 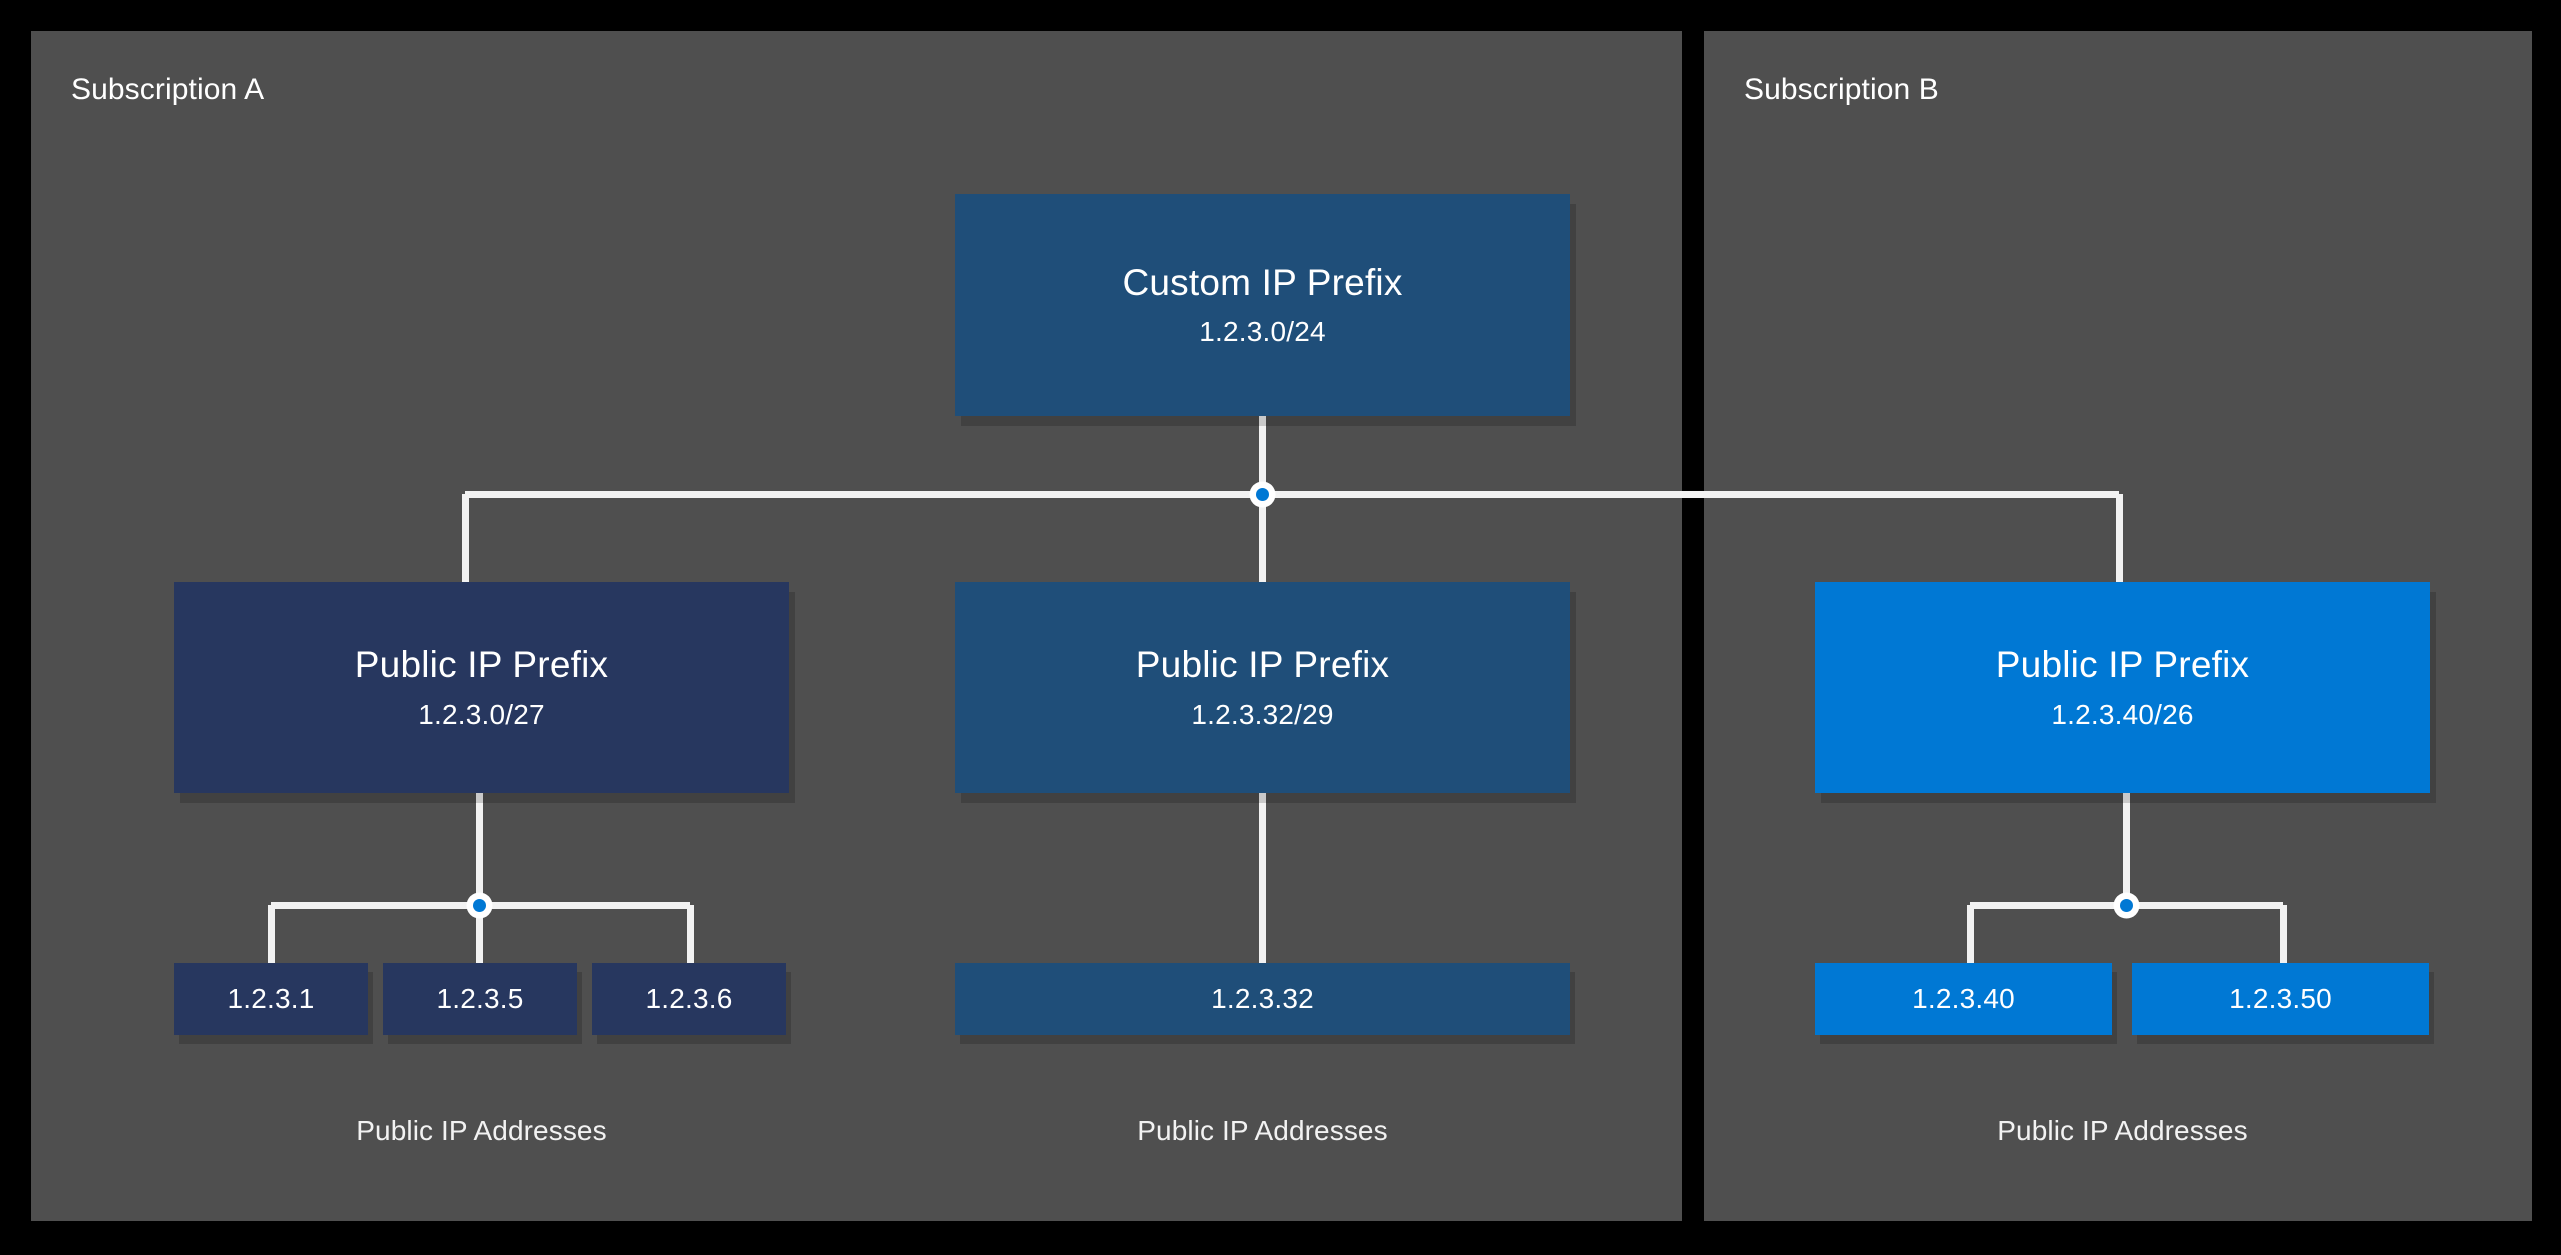 I want to click on node-cidr: 1.2.3.40/26, so click(x=2122, y=714).